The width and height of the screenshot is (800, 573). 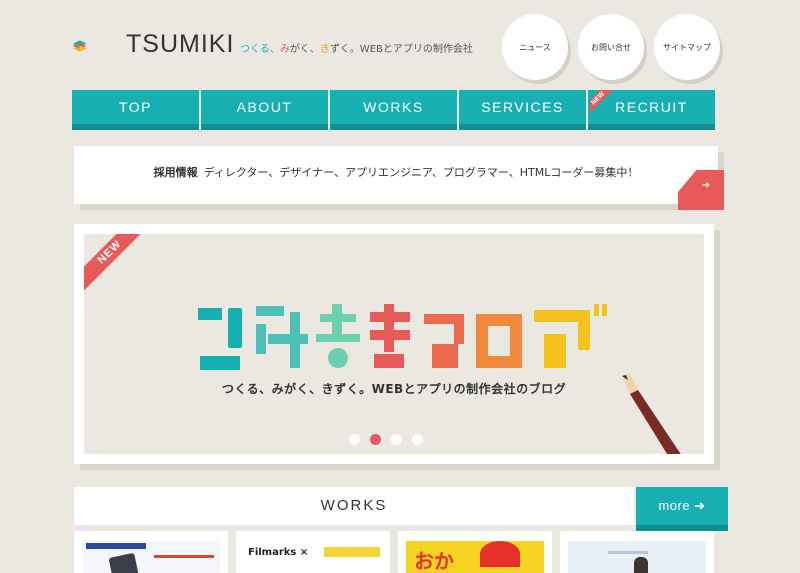 What do you see at coordinates (117, 263) in the screenshot?
I see `slide-new-ribbon: NEW` at bounding box center [117, 263].